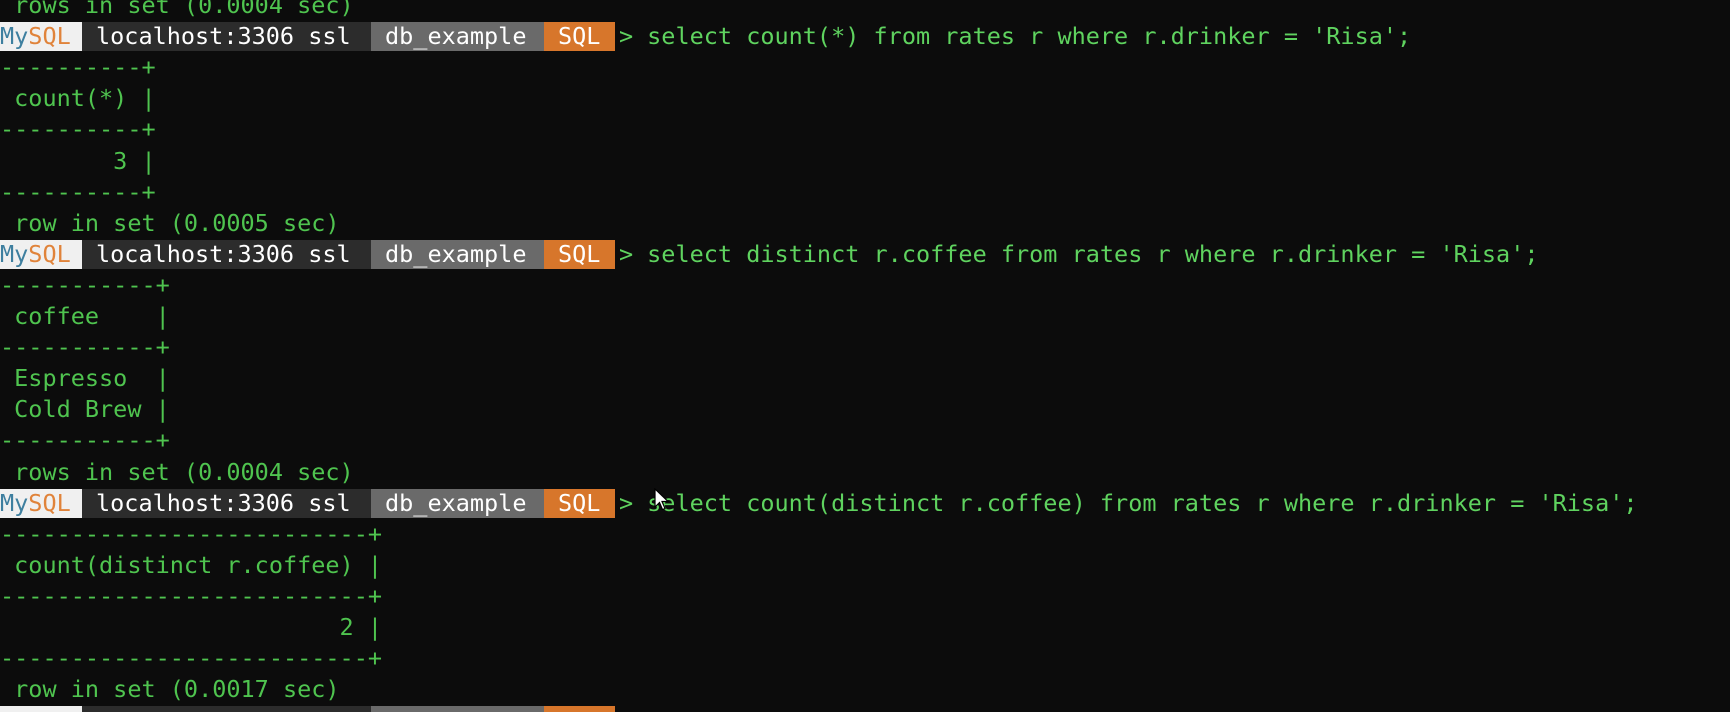 The width and height of the screenshot is (1730, 712). What do you see at coordinates (191, 564) in the screenshot?
I see `output-line: count(distinct r.coffee) |` at bounding box center [191, 564].